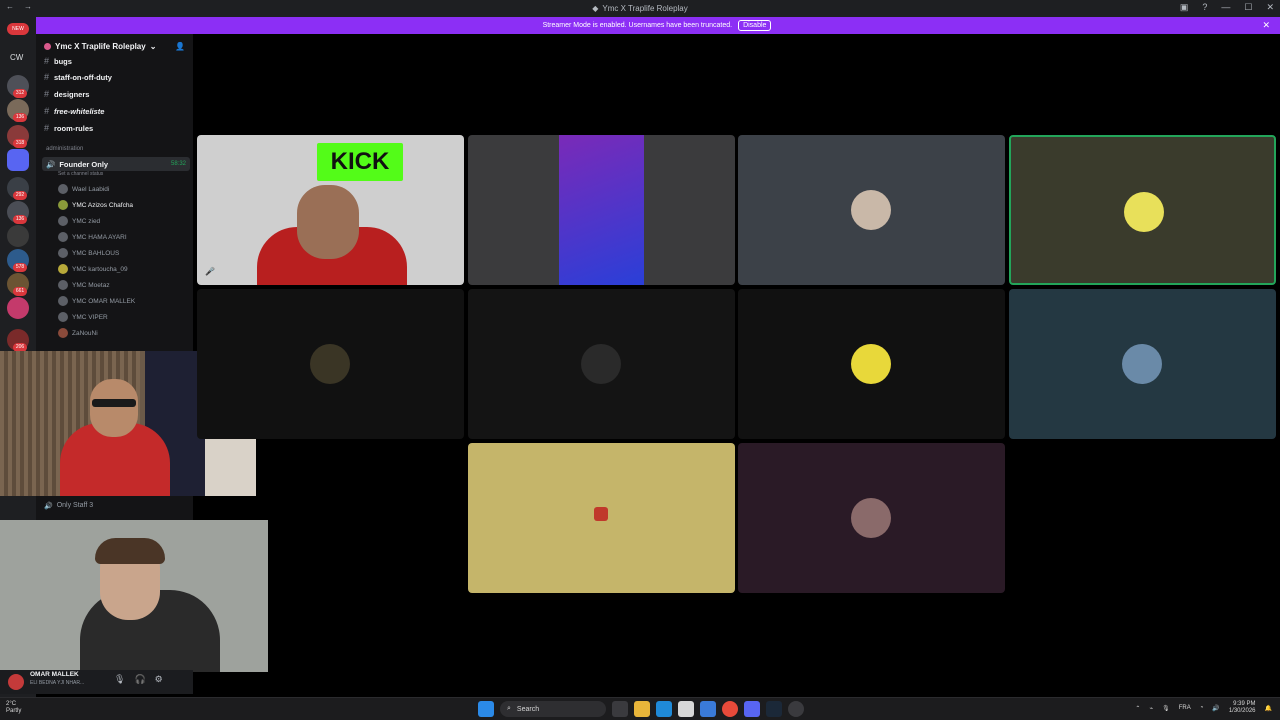  I want to click on task-view-icon, so click(620, 709).